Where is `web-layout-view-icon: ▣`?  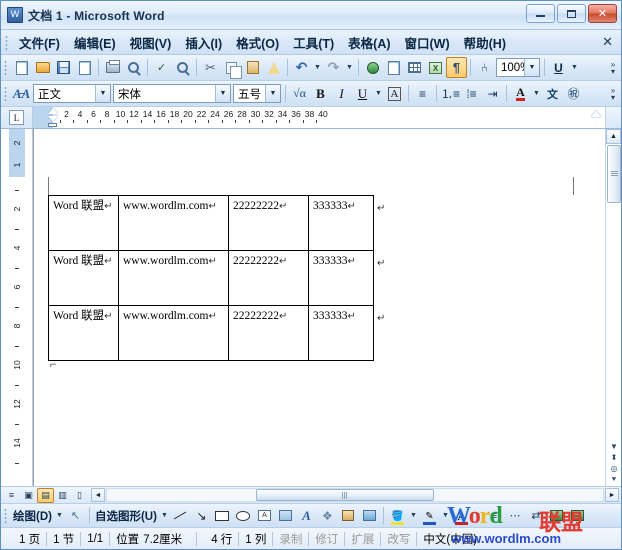 web-layout-view-icon: ▣ is located at coordinates (28, 495).